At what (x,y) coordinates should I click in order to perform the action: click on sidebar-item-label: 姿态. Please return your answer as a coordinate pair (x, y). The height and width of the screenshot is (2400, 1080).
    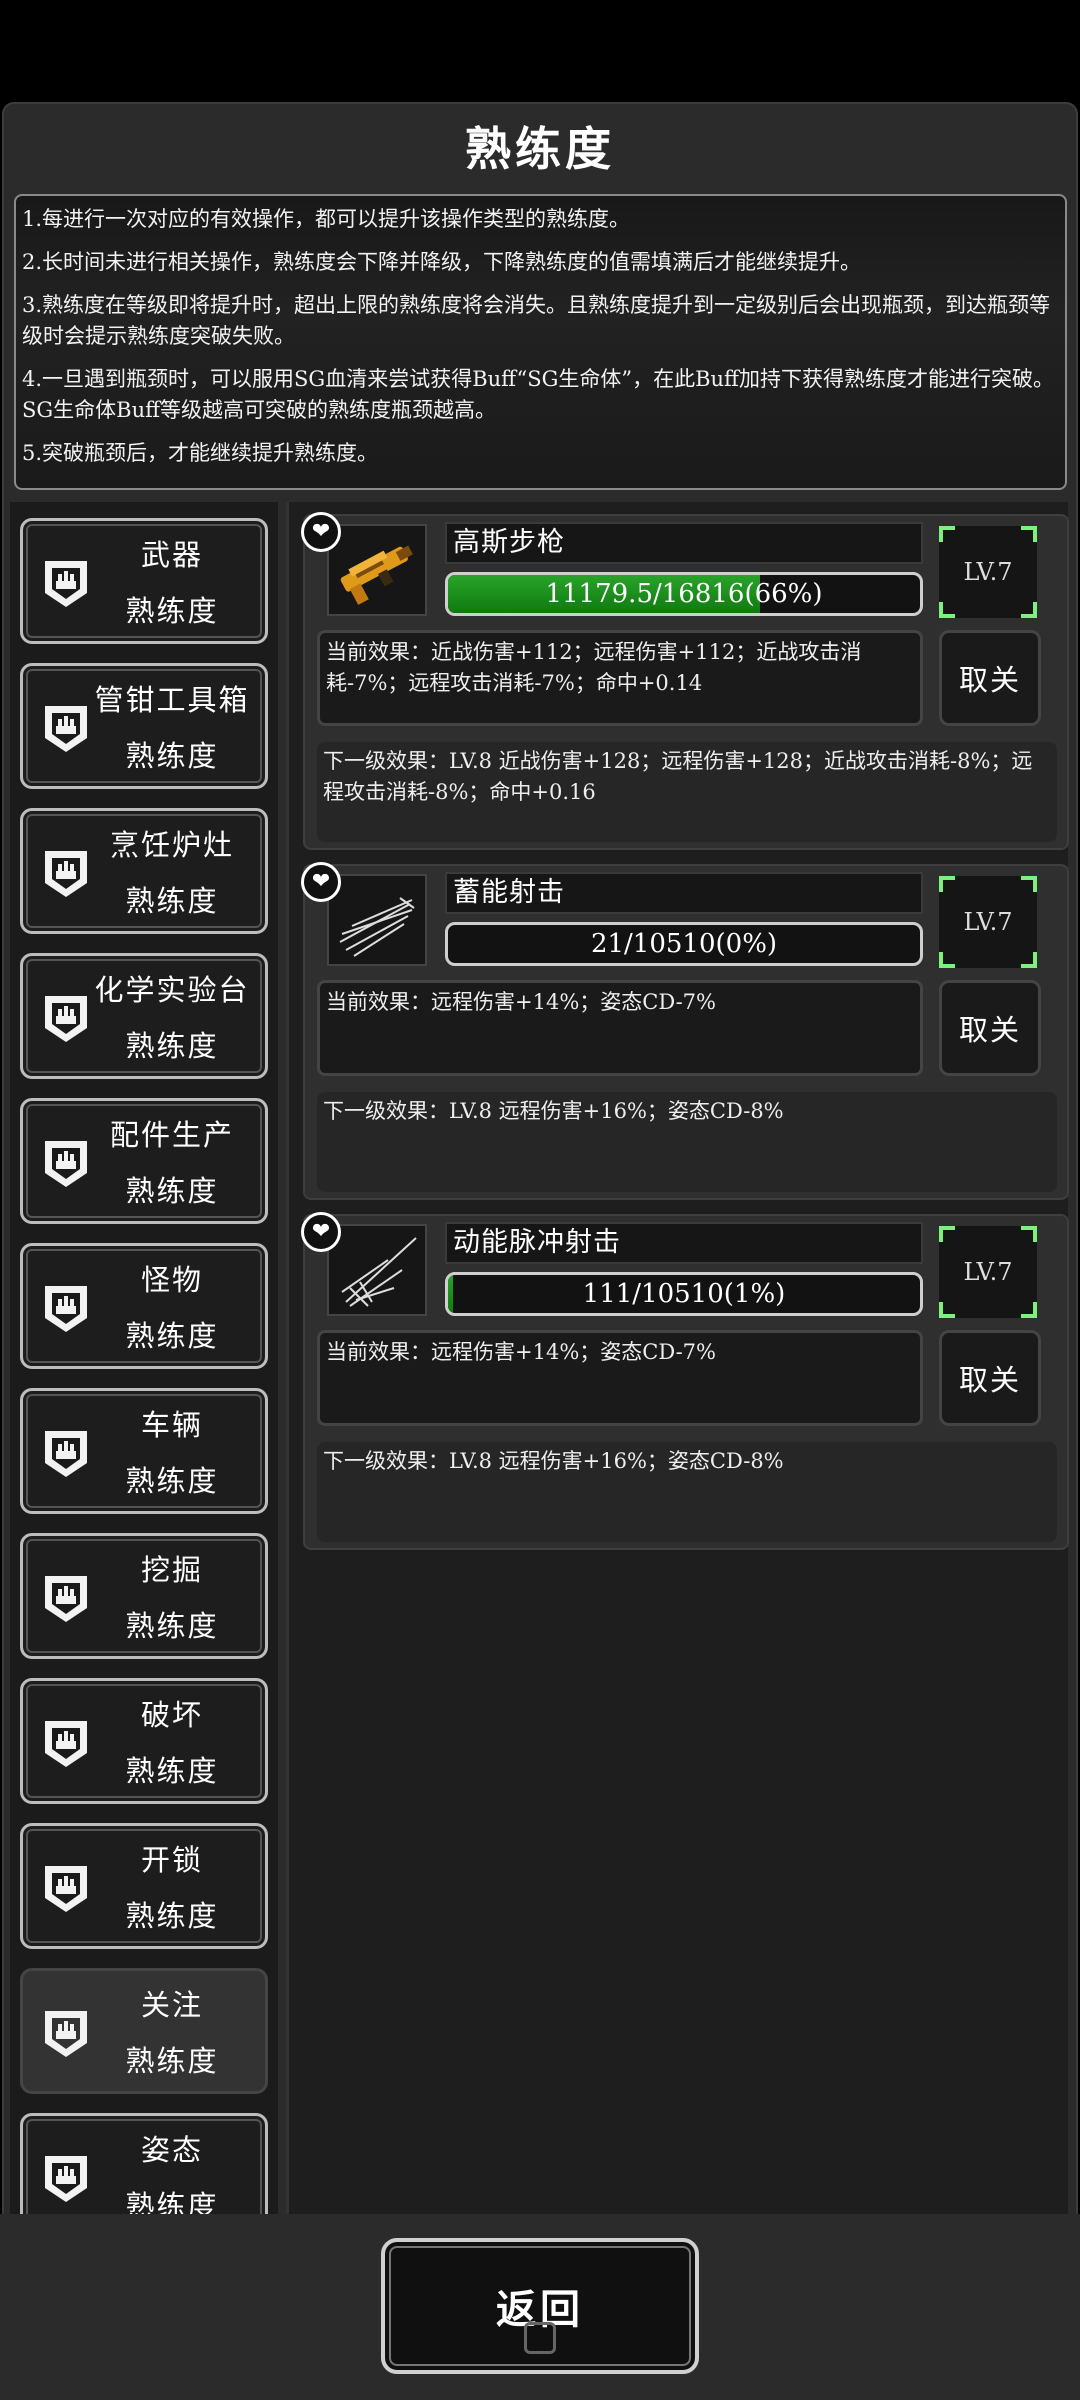
    Looking at the image, I should click on (171, 2150).